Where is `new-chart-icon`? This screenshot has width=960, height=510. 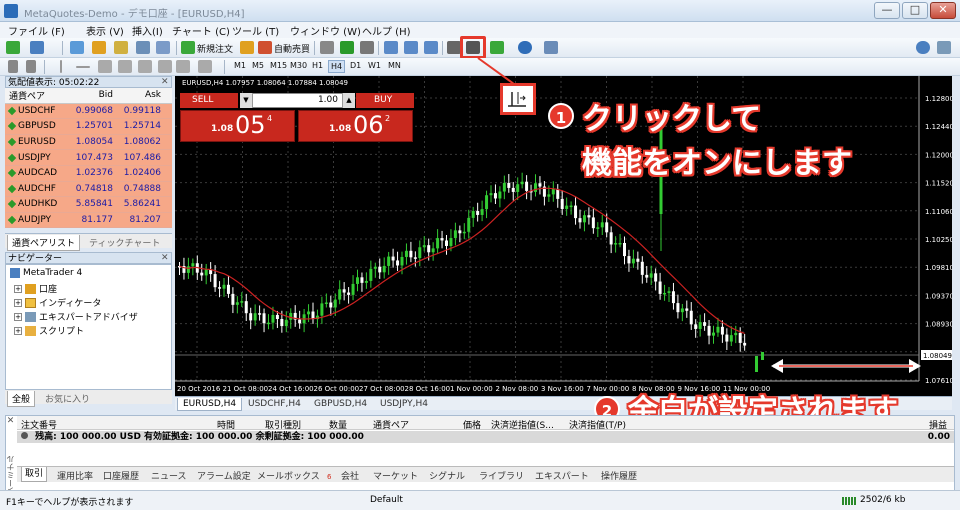
new-chart-icon is located at coordinates (13, 47).